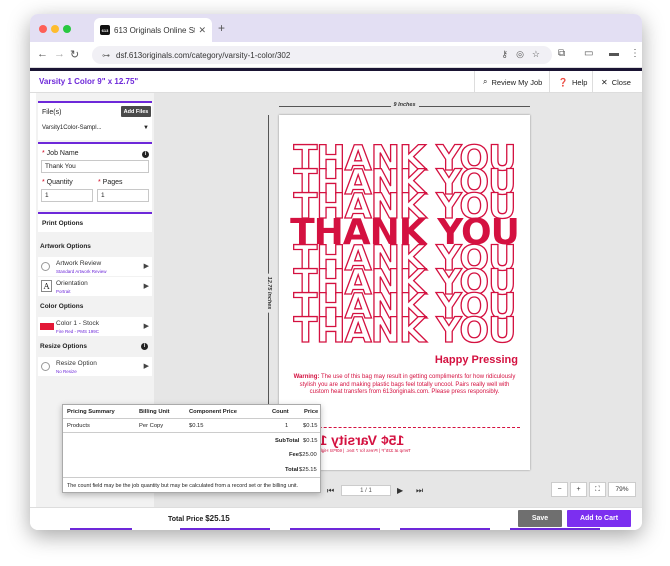 This screenshot has height=566, width=670. Describe the element at coordinates (635, 53) in the screenshot. I see `menu-icon: ⋮` at that location.